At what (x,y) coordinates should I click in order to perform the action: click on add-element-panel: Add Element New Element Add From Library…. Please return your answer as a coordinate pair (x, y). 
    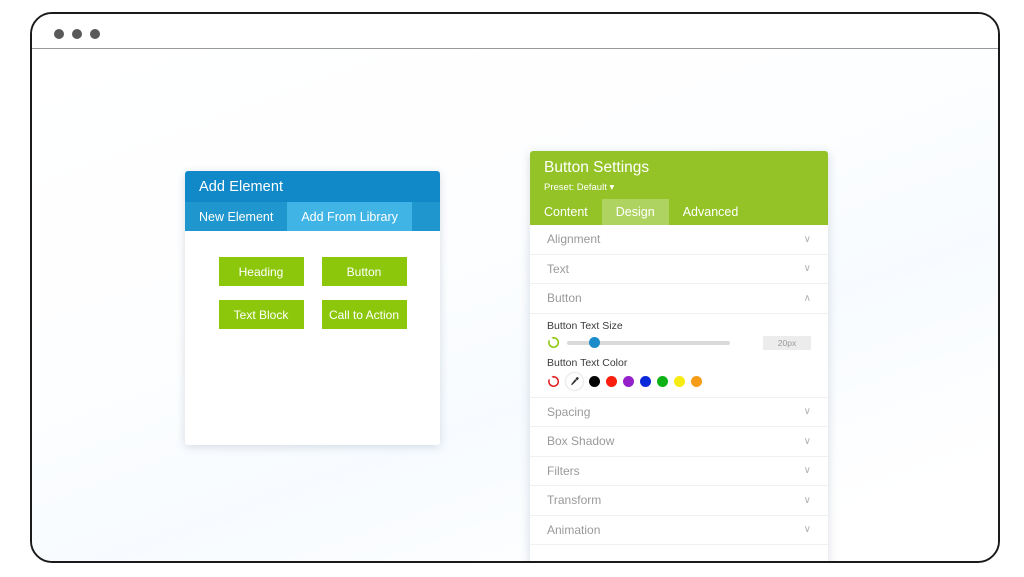
    Looking at the image, I should click on (312, 308).